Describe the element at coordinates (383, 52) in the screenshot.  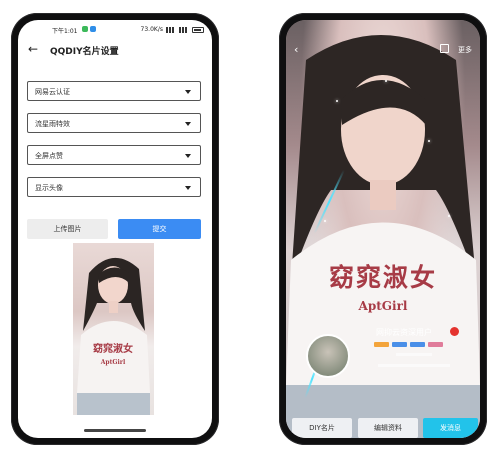
I see `profile-top-bar: ‹ 更多` at that location.